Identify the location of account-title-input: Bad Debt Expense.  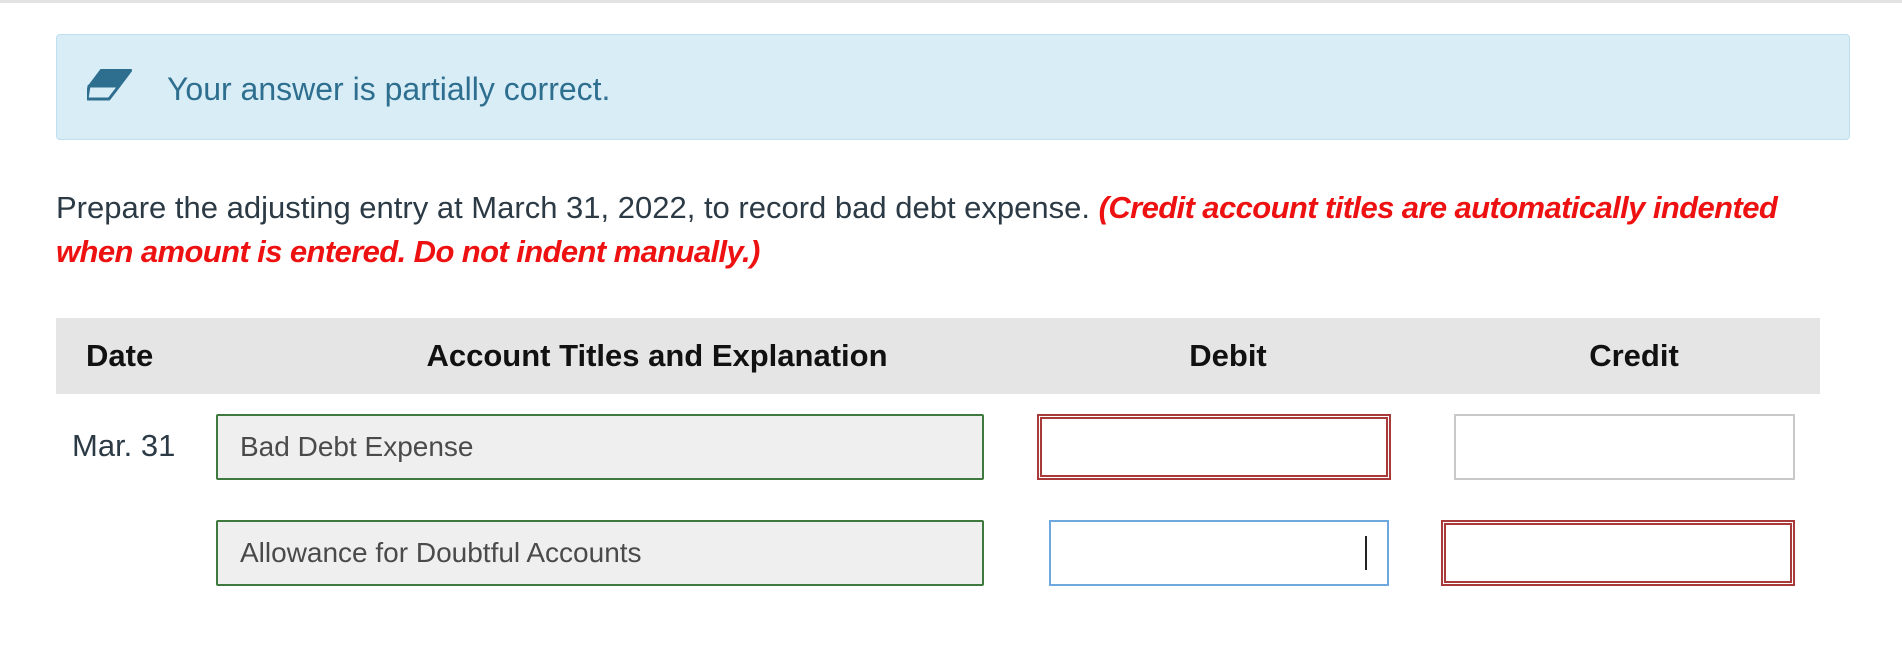
(600, 447).